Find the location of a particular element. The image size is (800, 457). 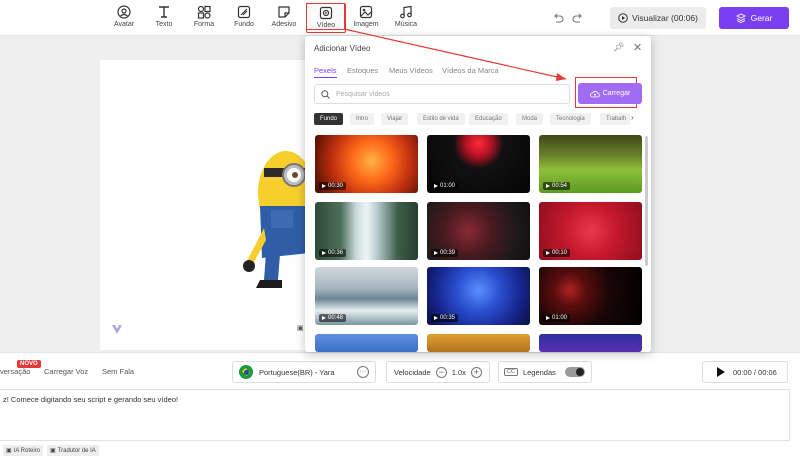

background-icon is located at coordinates (244, 12).